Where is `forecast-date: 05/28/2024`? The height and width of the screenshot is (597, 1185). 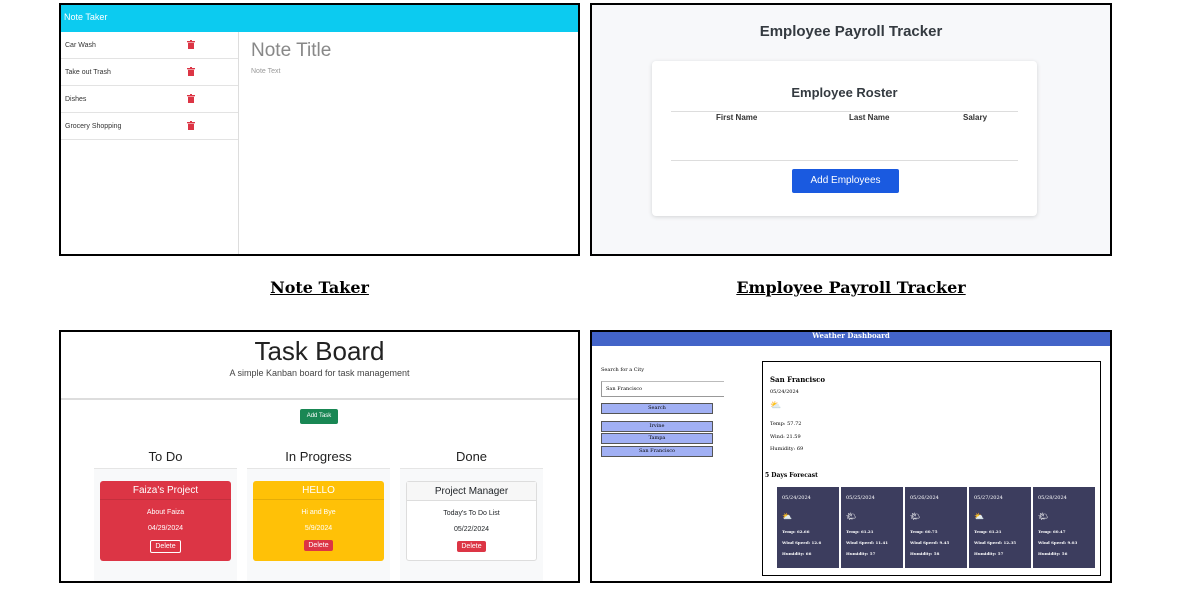
forecast-date: 05/28/2024 is located at coordinates (1052, 498).